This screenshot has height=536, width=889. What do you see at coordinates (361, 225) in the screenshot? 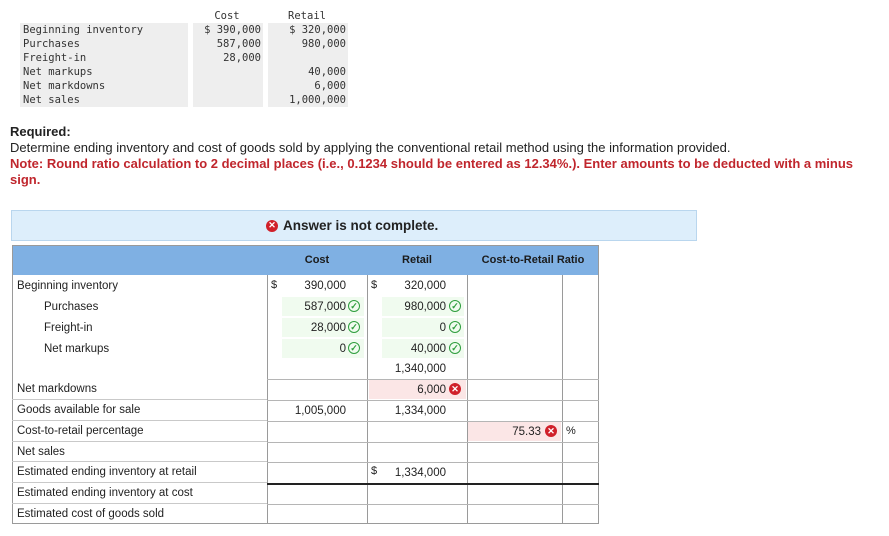
I see `answer-status-text: Answer is not complete.` at bounding box center [361, 225].